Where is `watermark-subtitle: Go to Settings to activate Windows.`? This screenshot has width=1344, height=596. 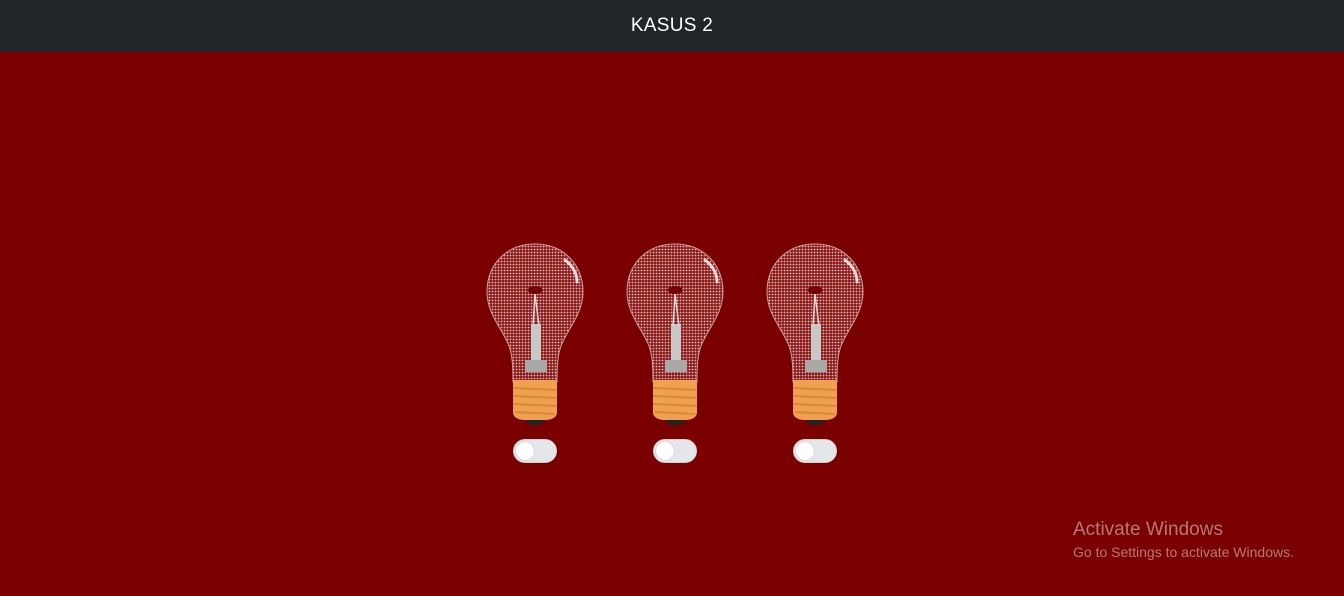
watermark-subtitle: Go to Settings to activate Windows. is located at coordinates (1183, 552).